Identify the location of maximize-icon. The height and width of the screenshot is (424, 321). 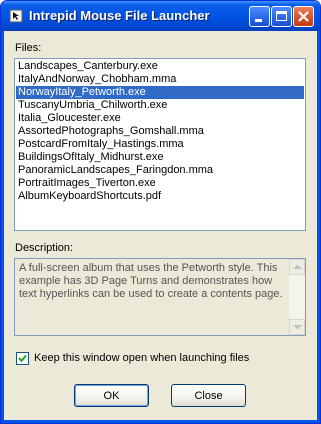
(281, 16).